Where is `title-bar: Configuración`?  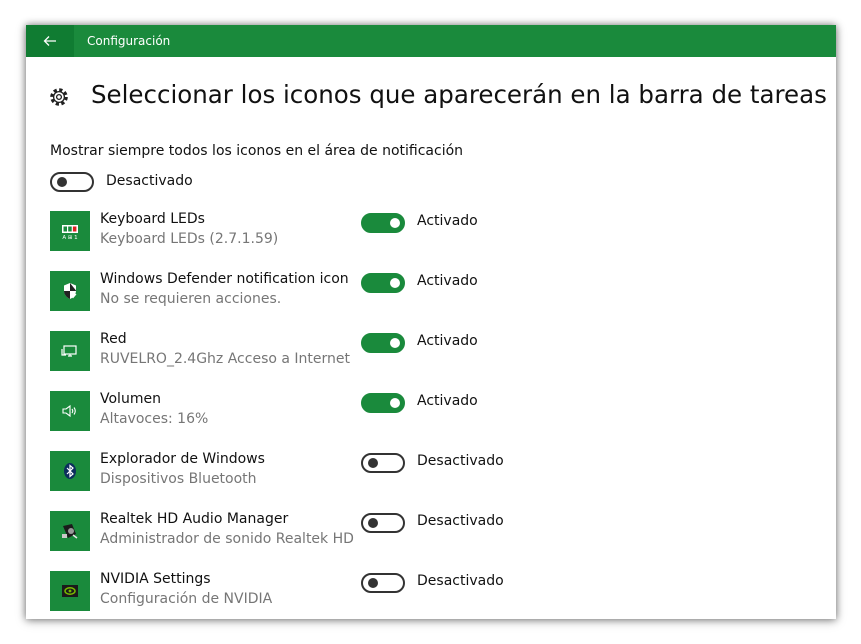
title-bar: Configuración is located at coordinates (431, 41).